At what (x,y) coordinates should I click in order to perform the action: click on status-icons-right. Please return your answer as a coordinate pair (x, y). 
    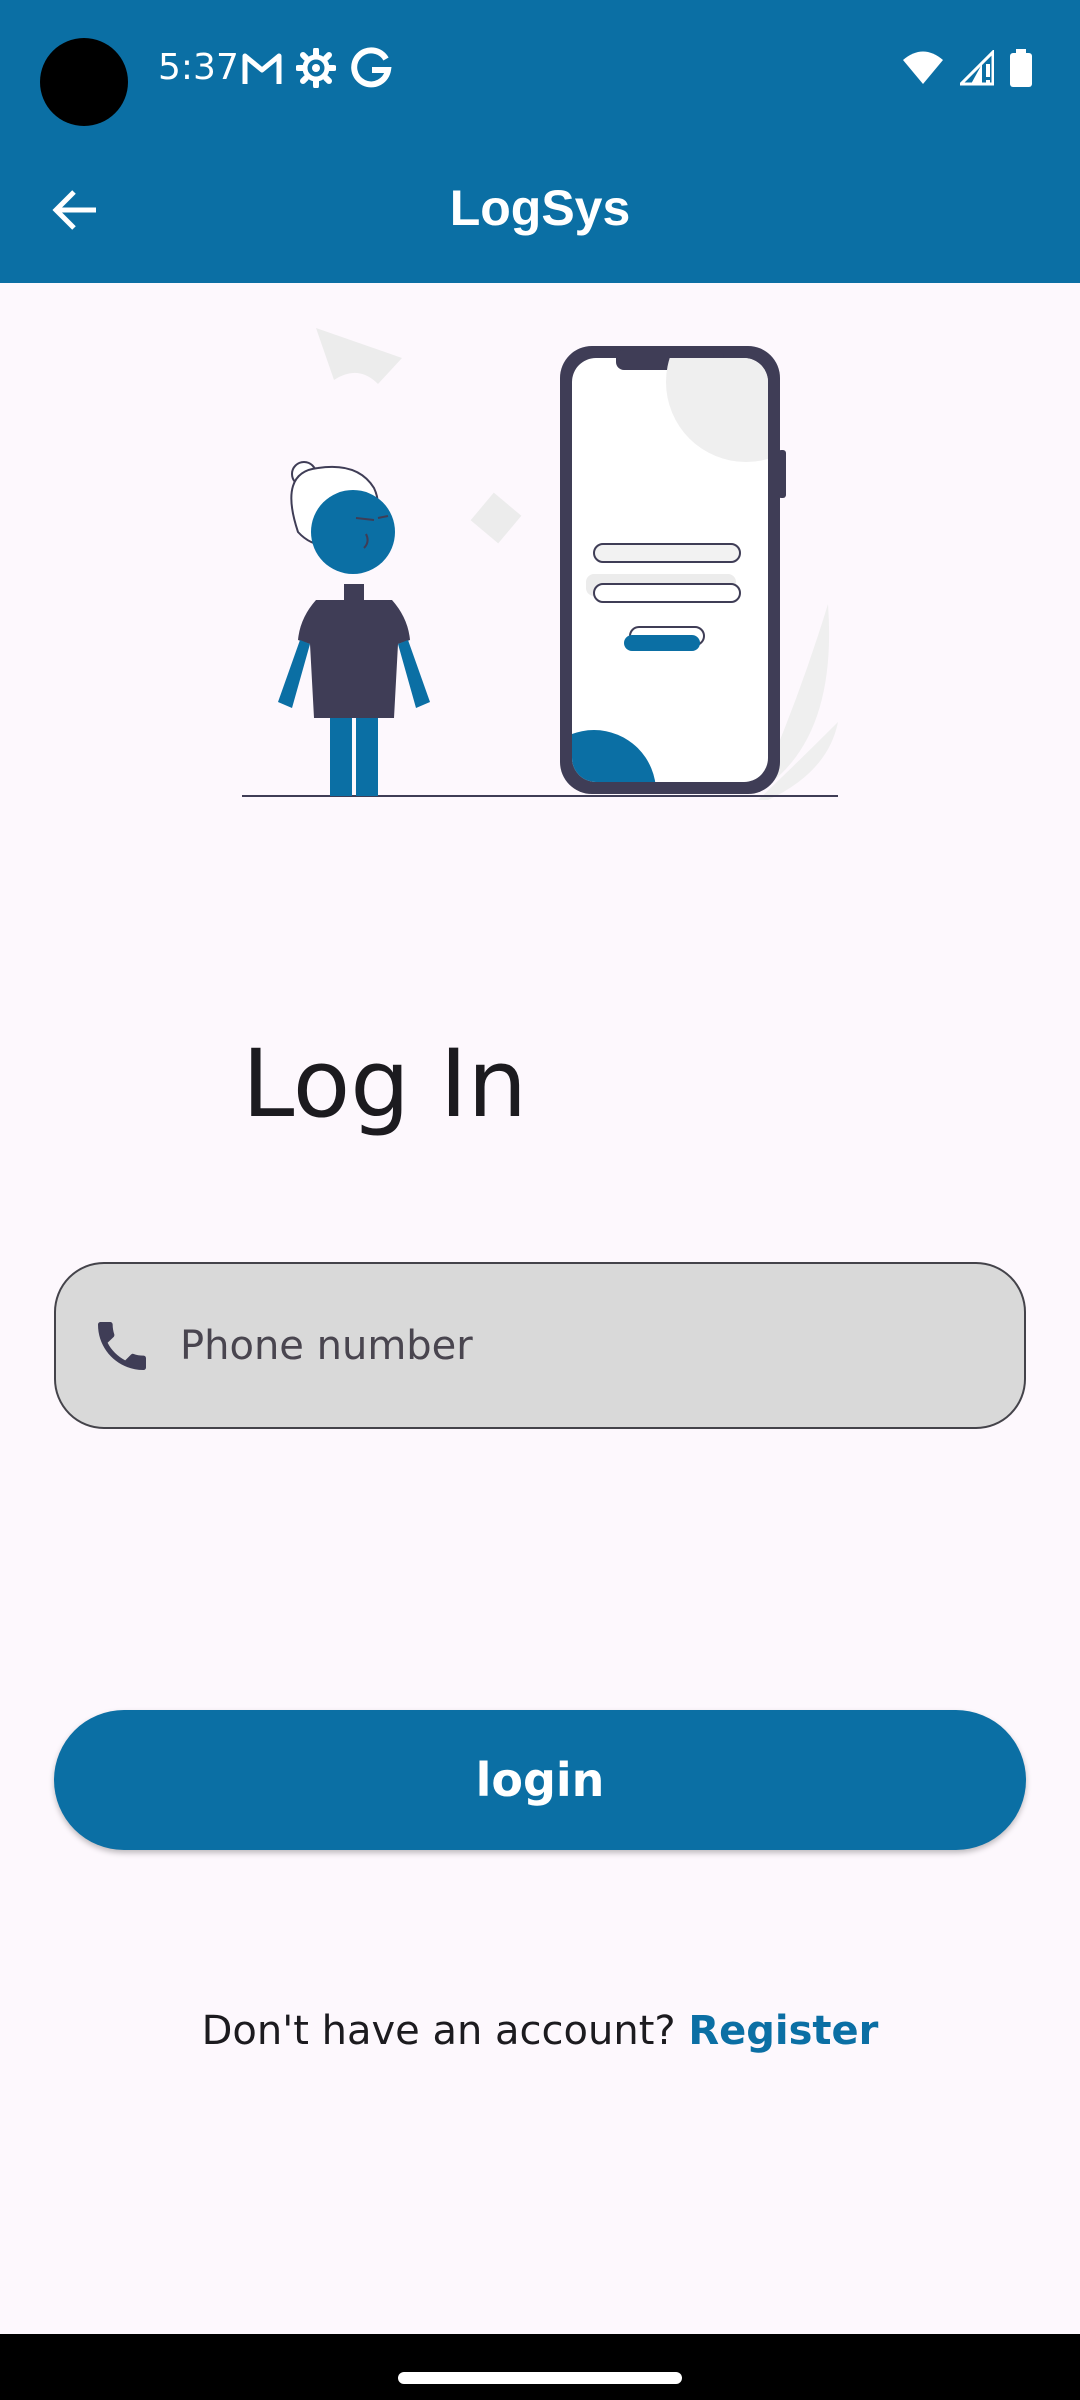
    Looking at the image, I should click on (967, 68).